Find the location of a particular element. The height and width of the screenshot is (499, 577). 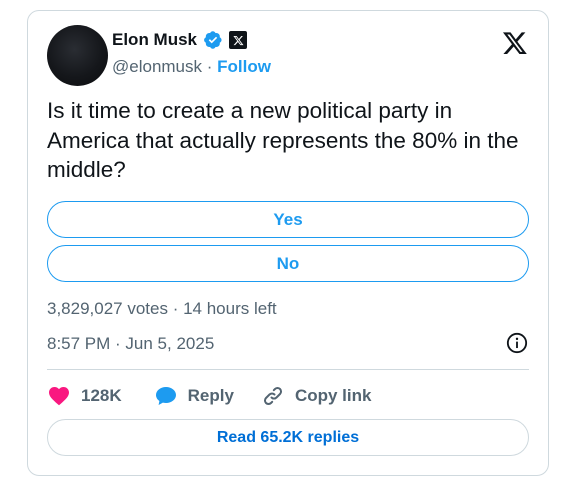

like-count: 128K is located at coordinates (101, 395).